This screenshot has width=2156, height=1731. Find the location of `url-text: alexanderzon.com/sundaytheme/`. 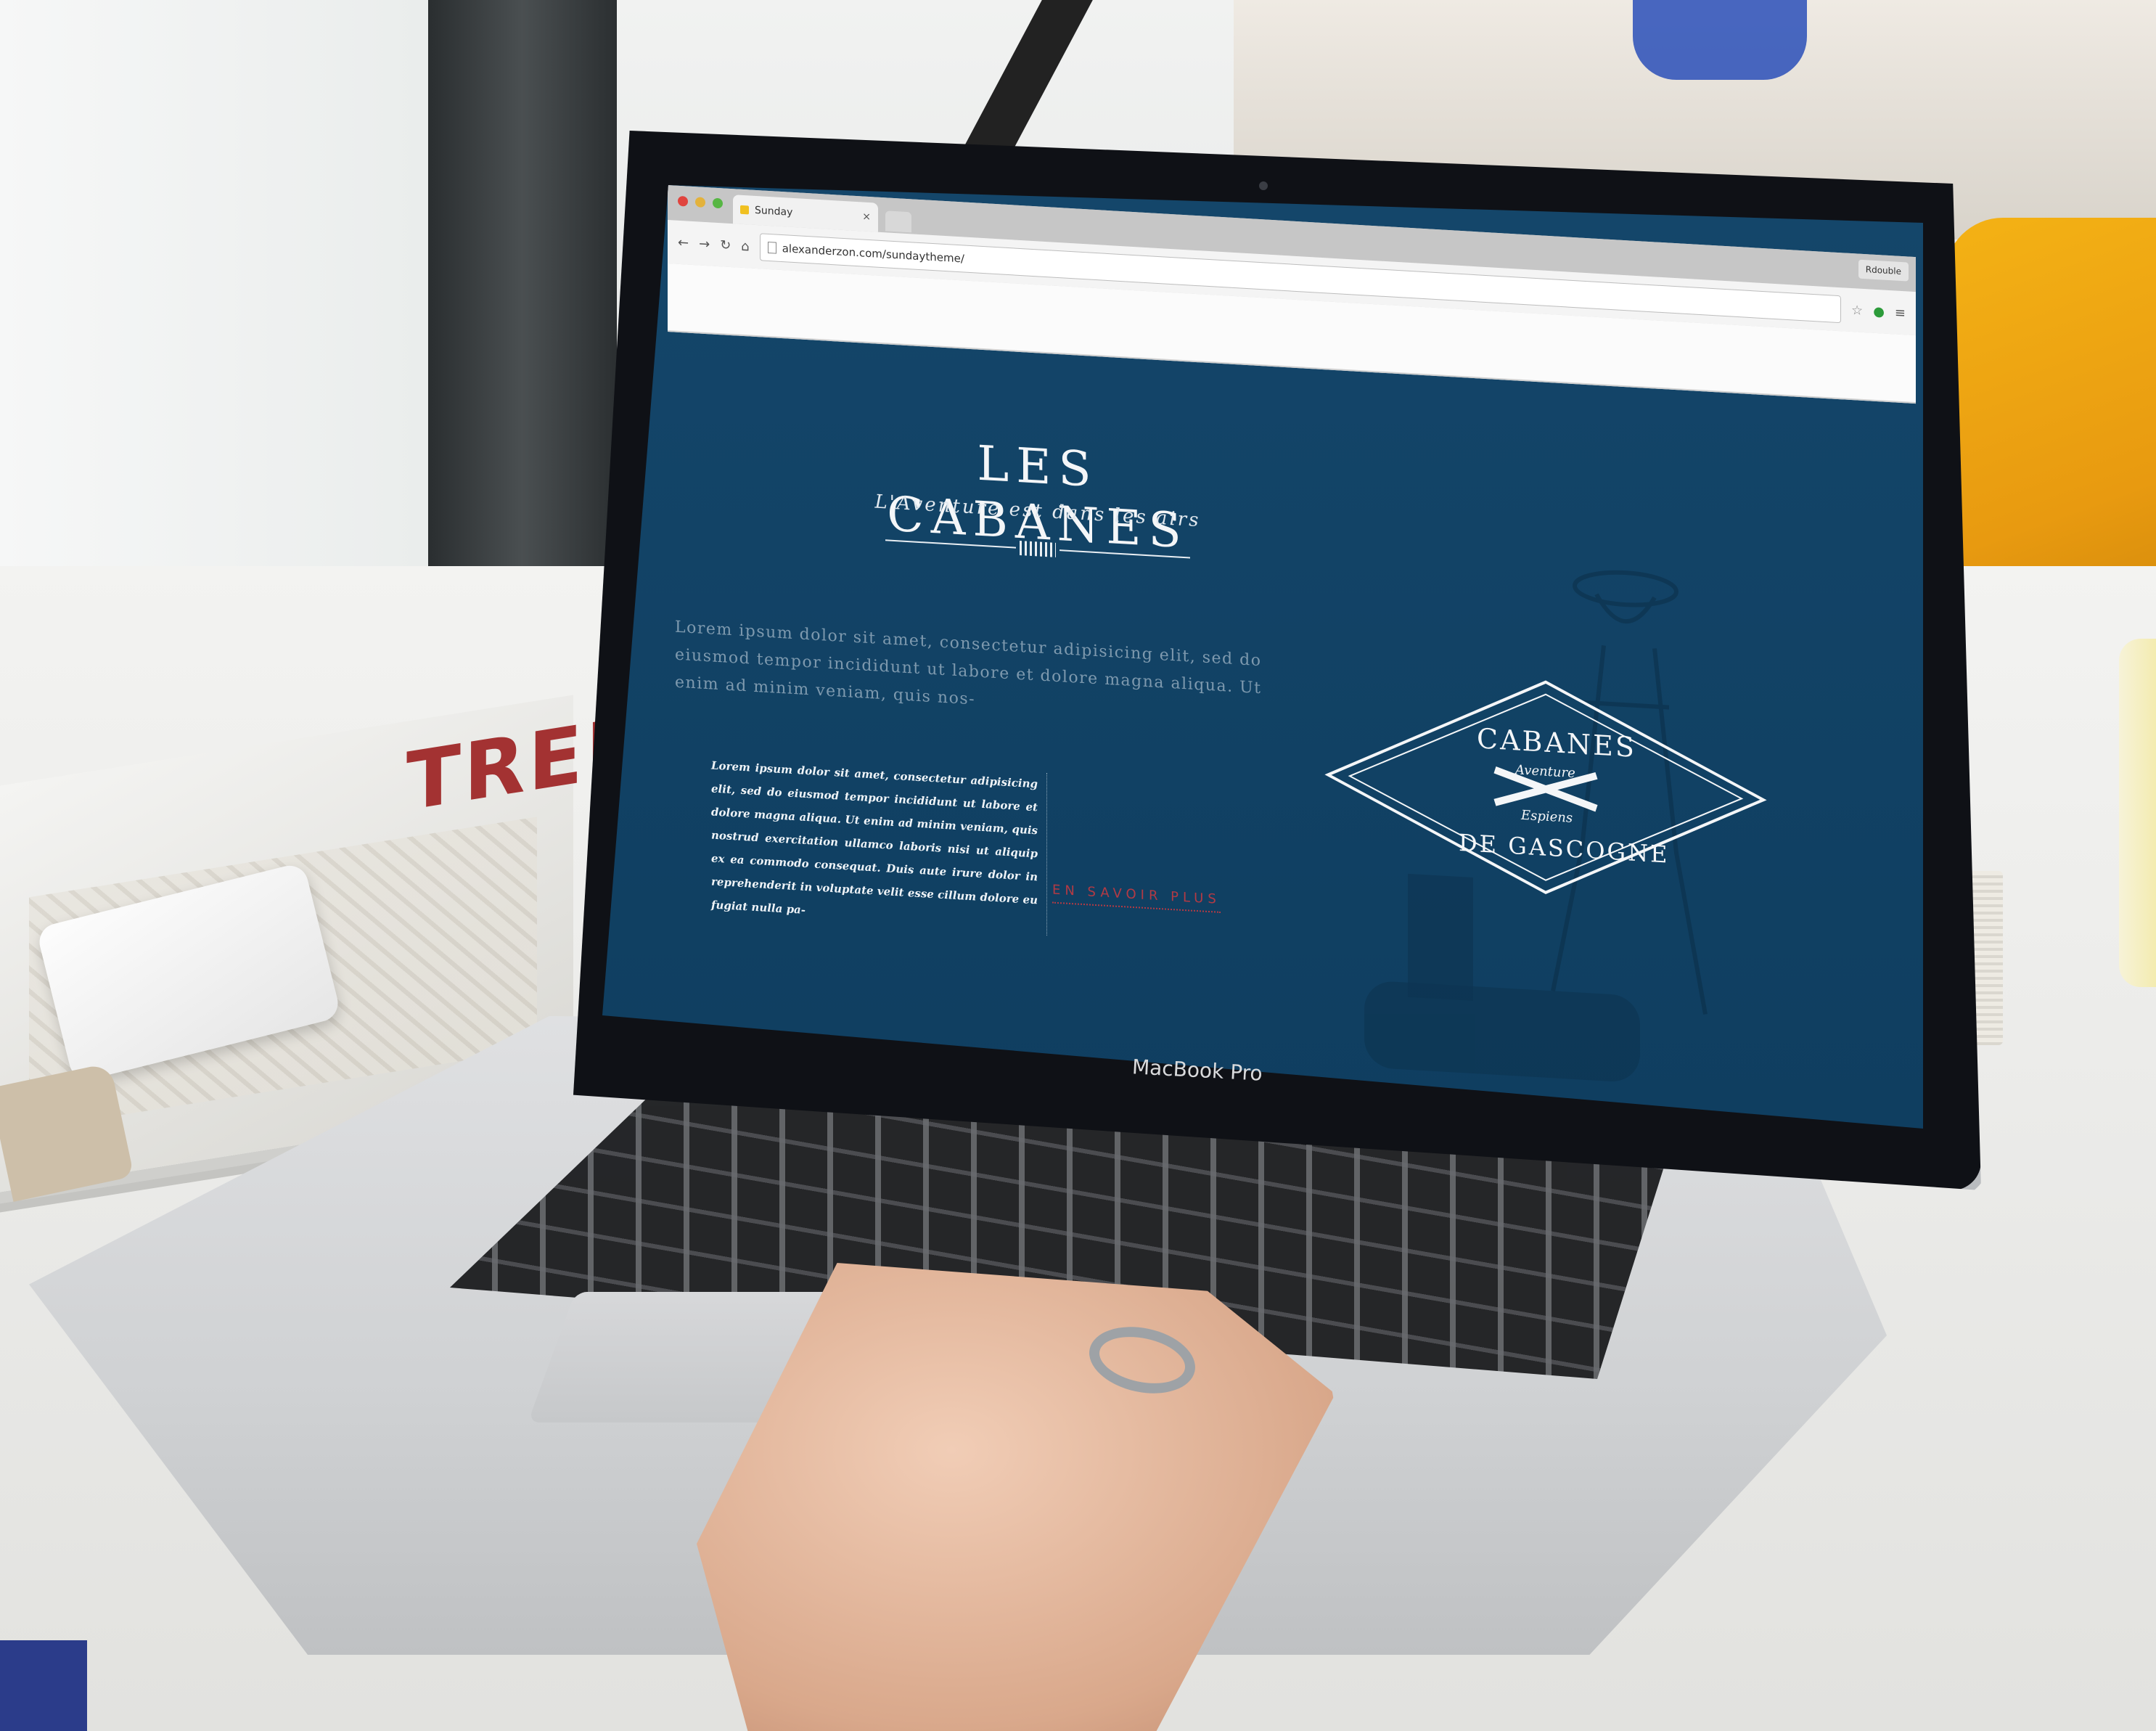

url-text: alexanderzon.com/sundaytheme/ is located at coordinates (873, 254).